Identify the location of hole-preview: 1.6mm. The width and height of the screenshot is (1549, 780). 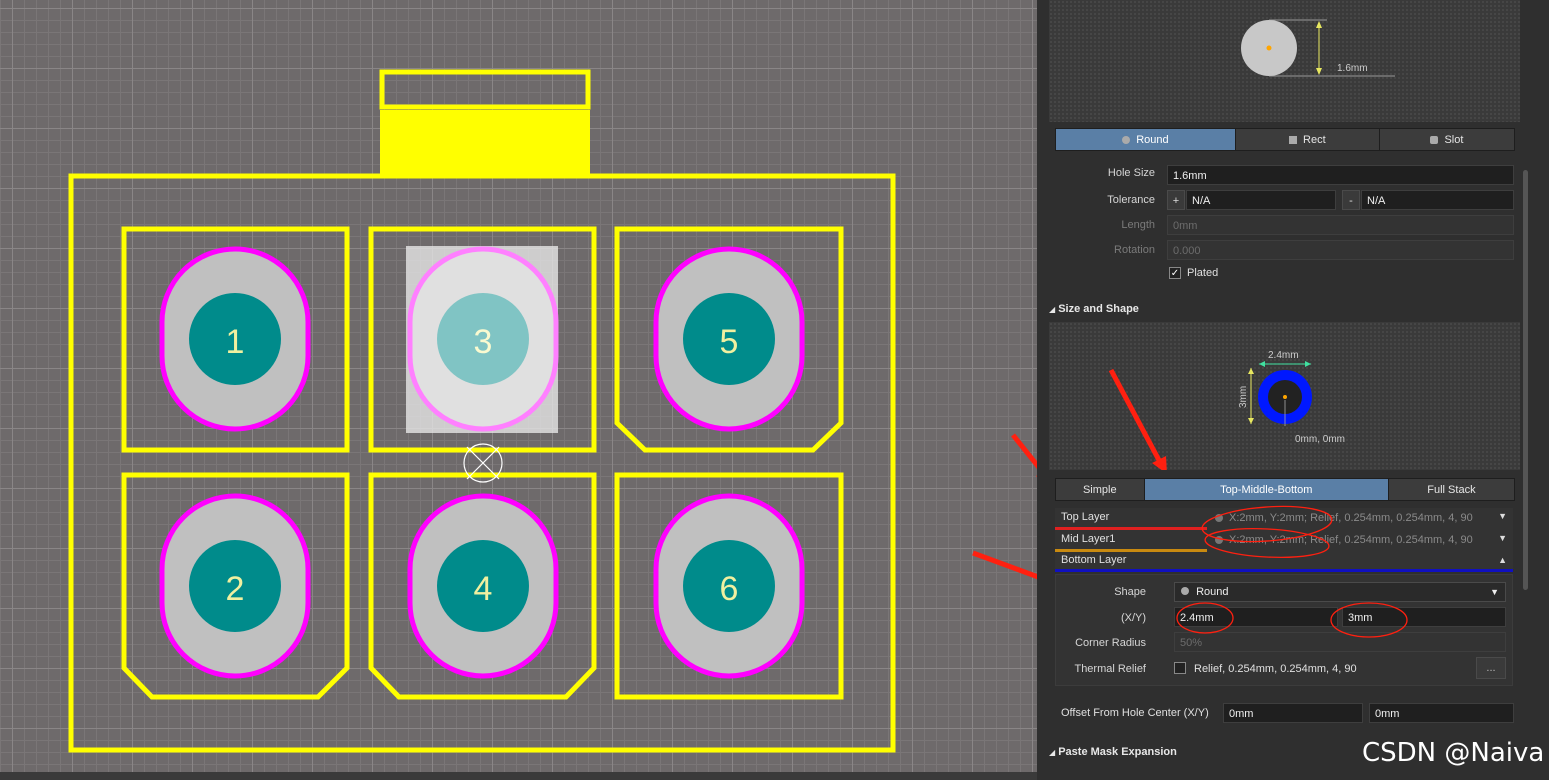
(1284, 61).